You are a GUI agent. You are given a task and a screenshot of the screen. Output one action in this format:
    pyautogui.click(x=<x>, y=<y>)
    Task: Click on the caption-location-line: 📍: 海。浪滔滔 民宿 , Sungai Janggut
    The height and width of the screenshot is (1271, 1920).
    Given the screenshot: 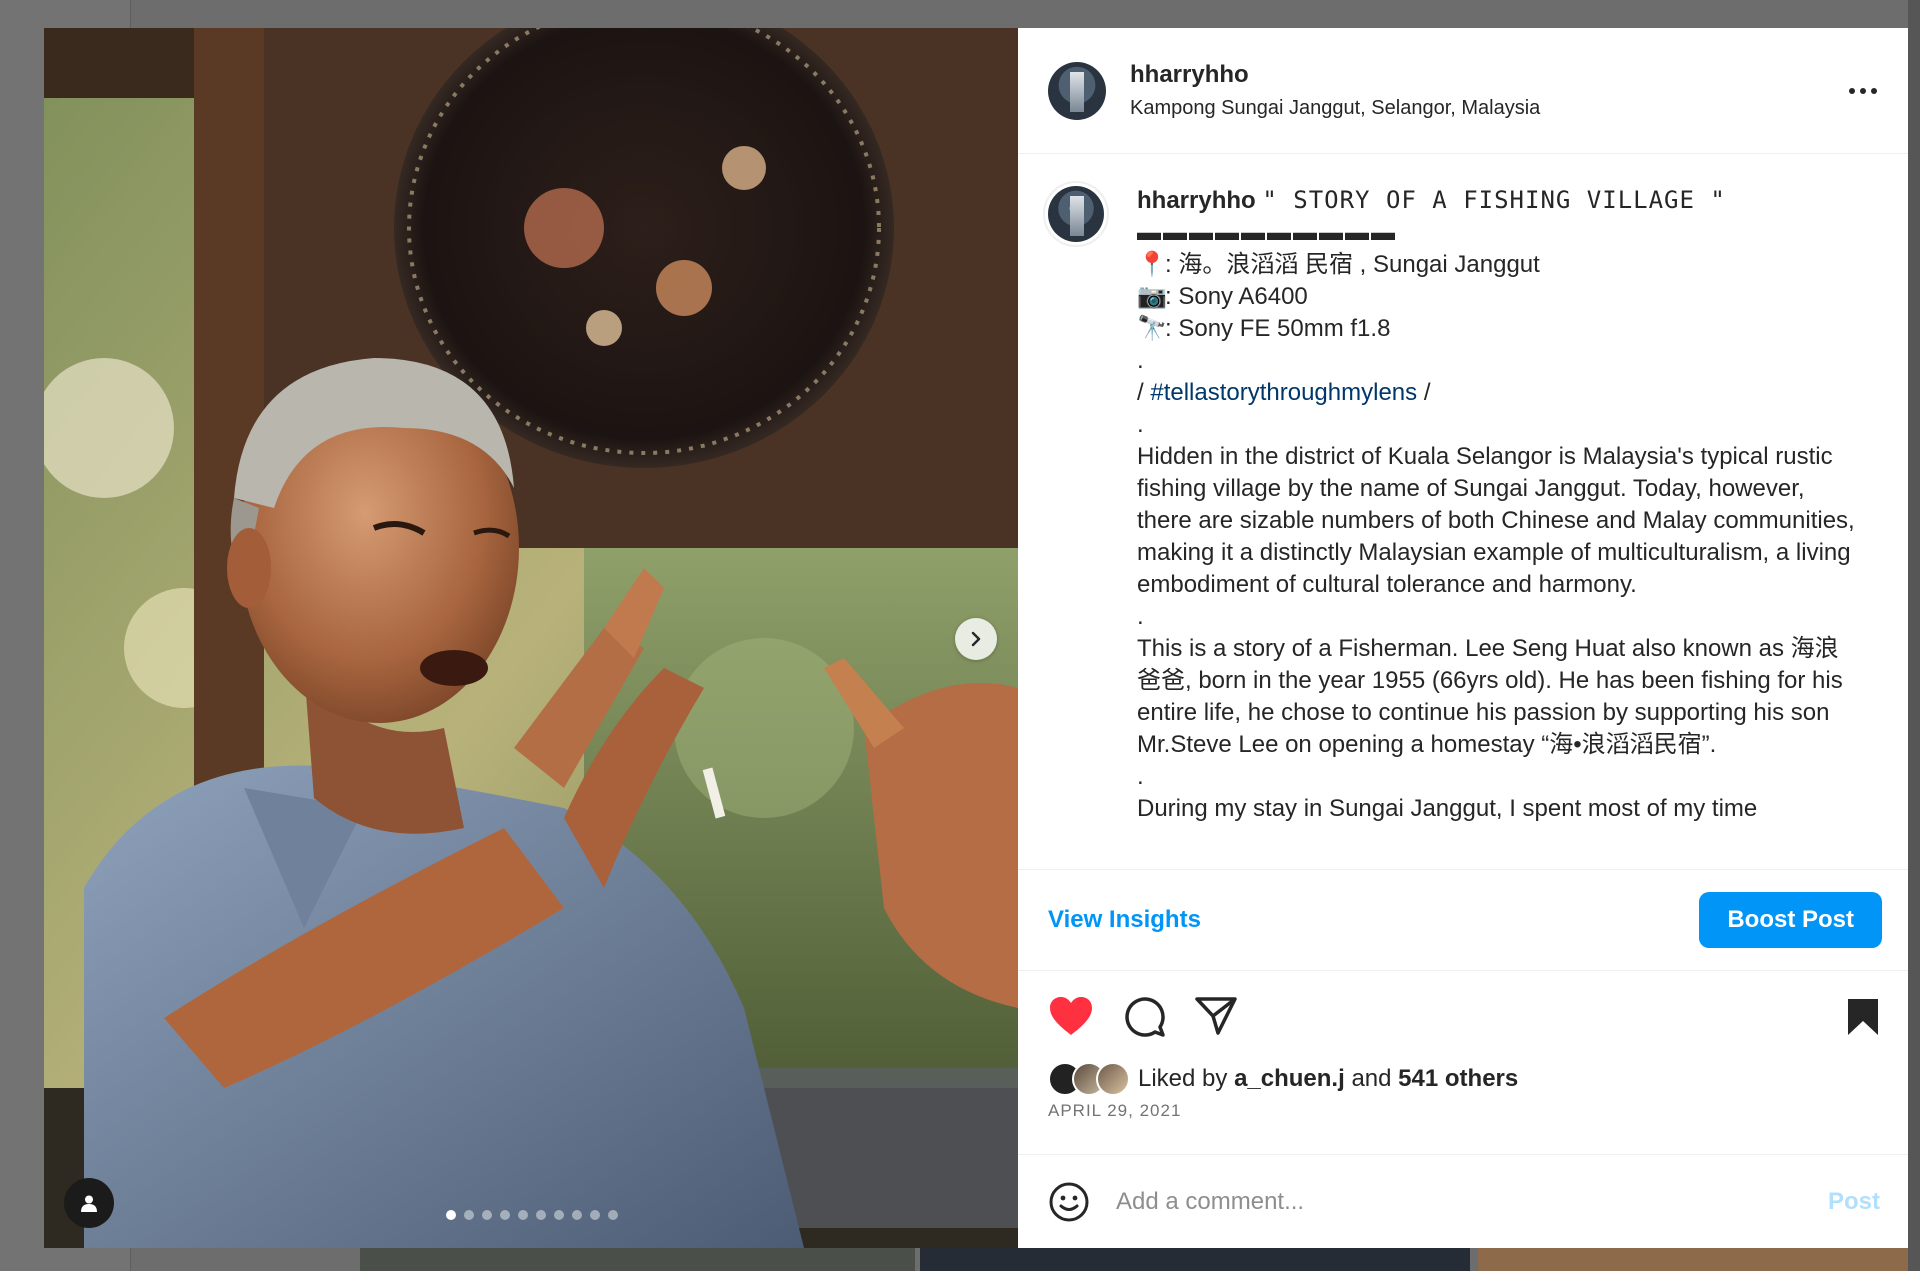 What is the action you would take?
    pyautogui.click(x=1497, y=265)
    